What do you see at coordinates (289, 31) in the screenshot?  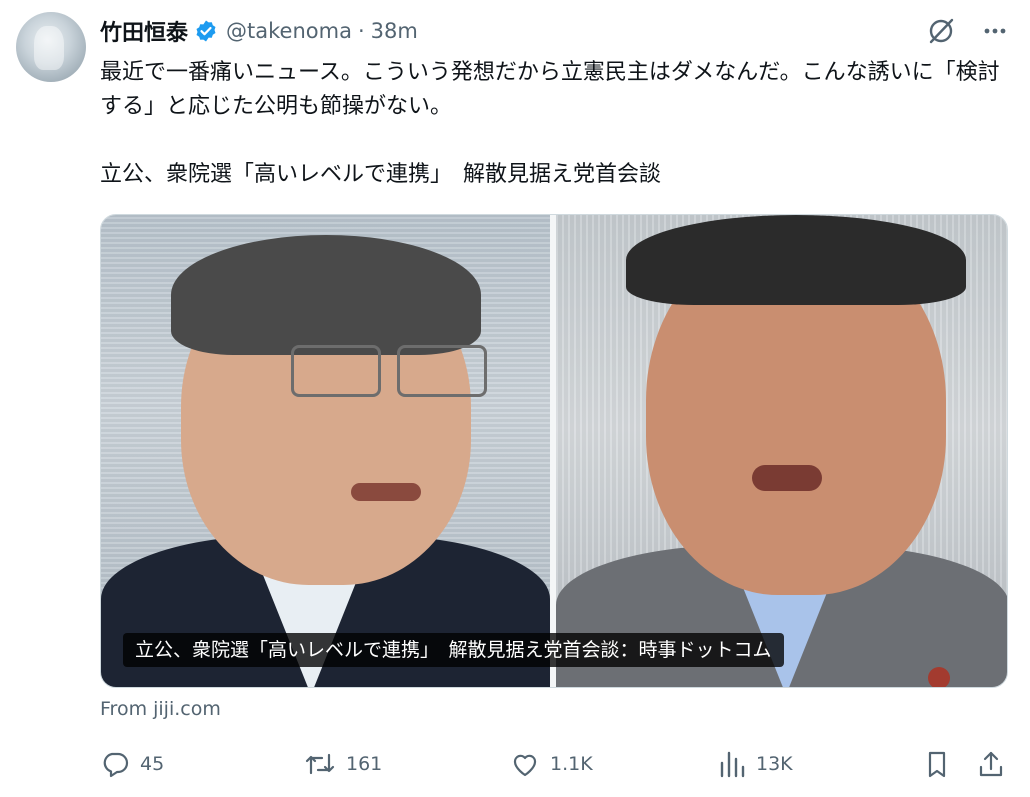 I see `handle: @takenoma` at bounding box center [289, 31].